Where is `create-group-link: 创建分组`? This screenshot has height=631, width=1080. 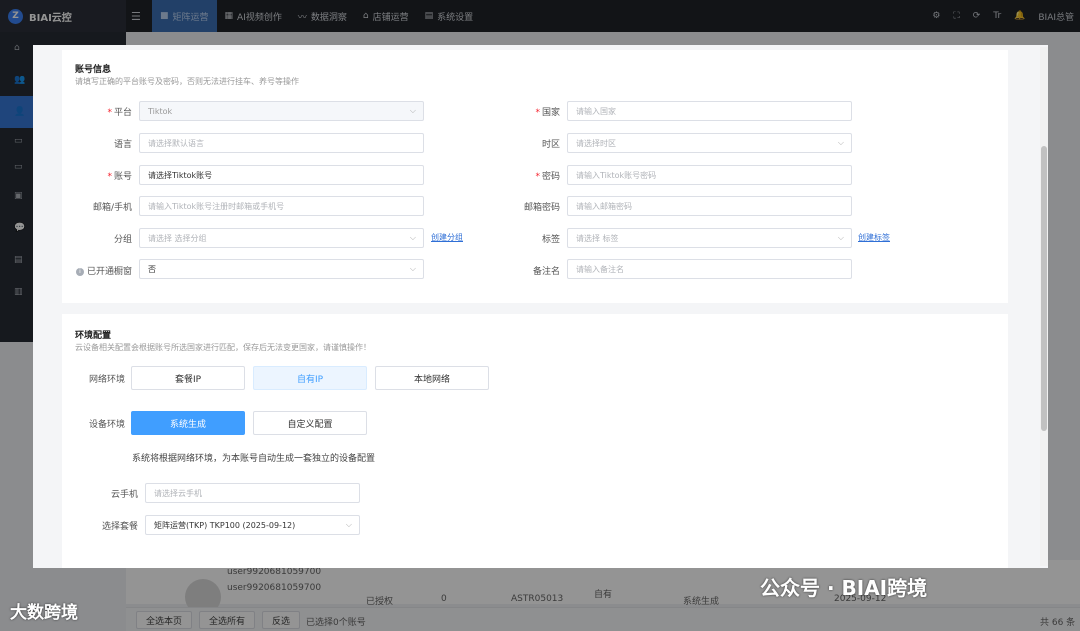
create-group-link: 创建分组 is located at coordinates (447, 237).